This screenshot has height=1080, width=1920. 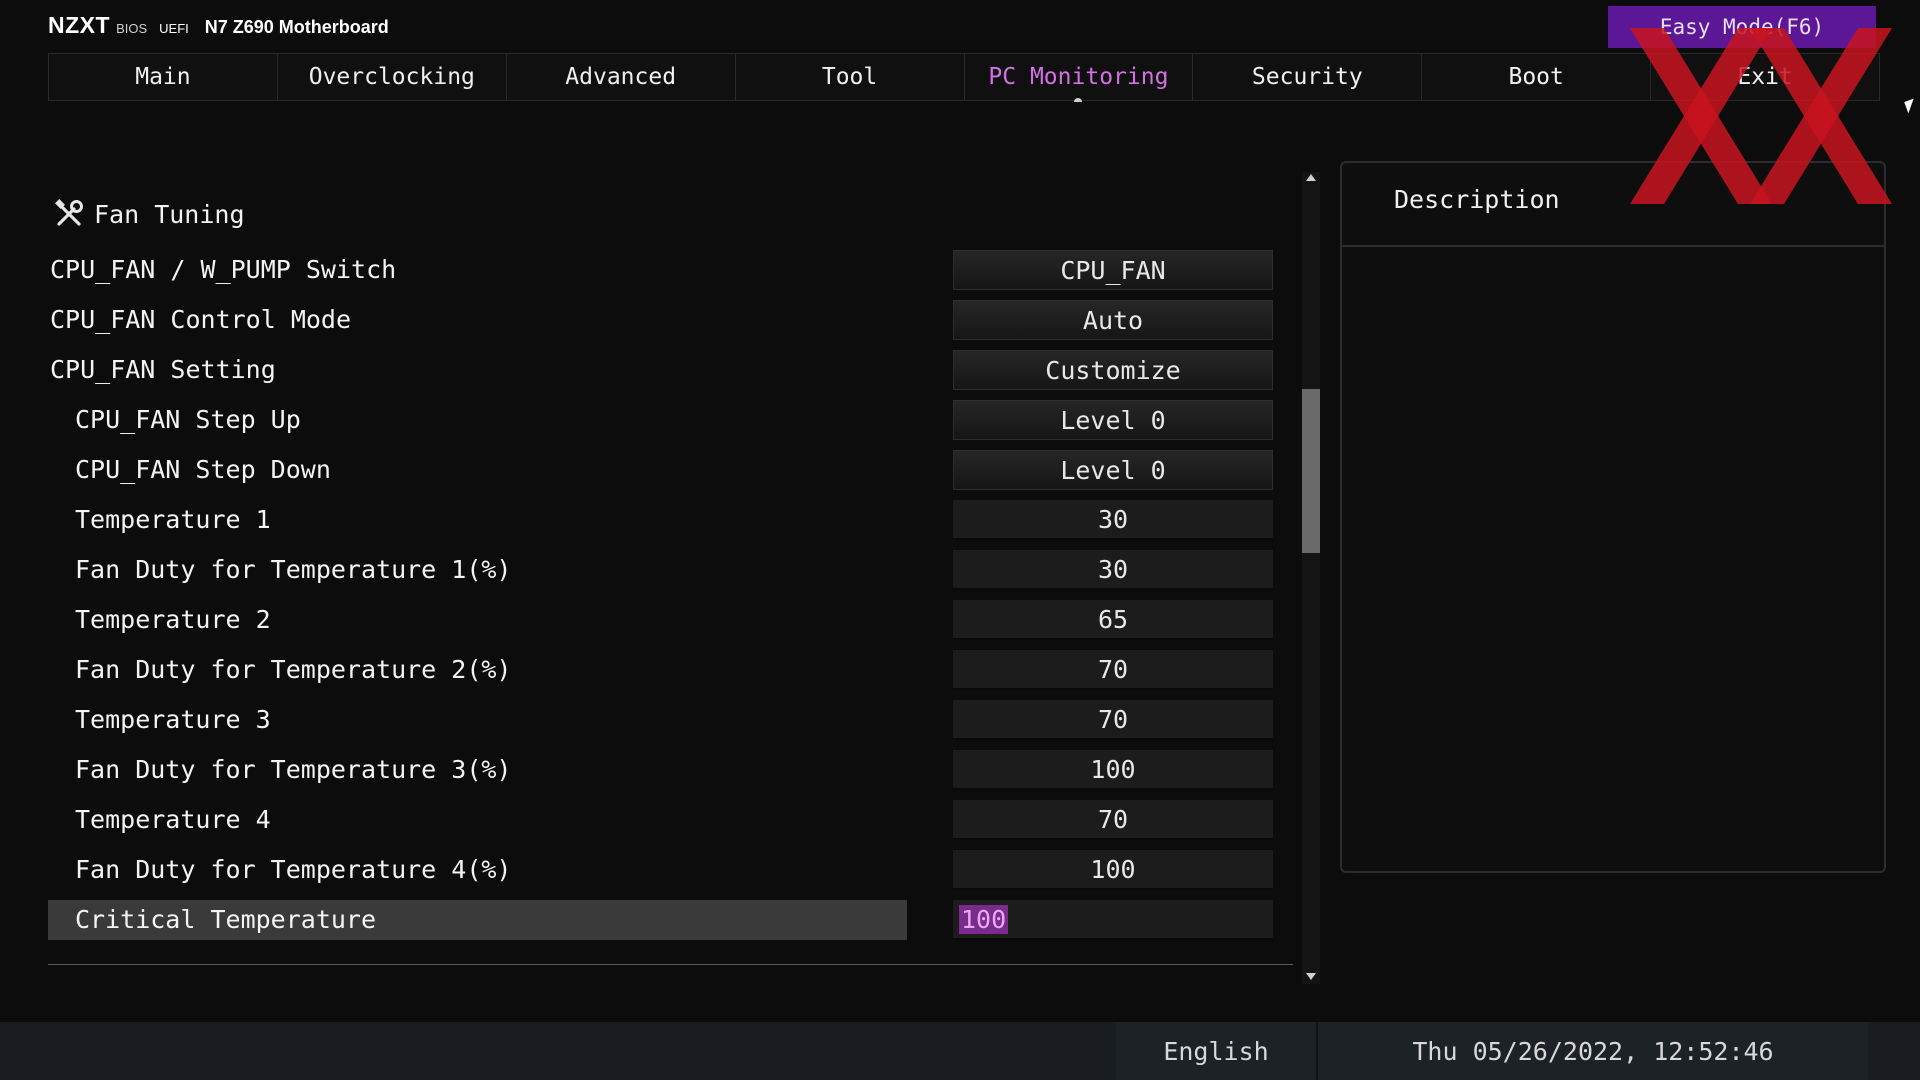 What do you see at coordinates (132, 28) in the screenshot?
I see `bios-label: BIOS` at bounding box center [132, 28].